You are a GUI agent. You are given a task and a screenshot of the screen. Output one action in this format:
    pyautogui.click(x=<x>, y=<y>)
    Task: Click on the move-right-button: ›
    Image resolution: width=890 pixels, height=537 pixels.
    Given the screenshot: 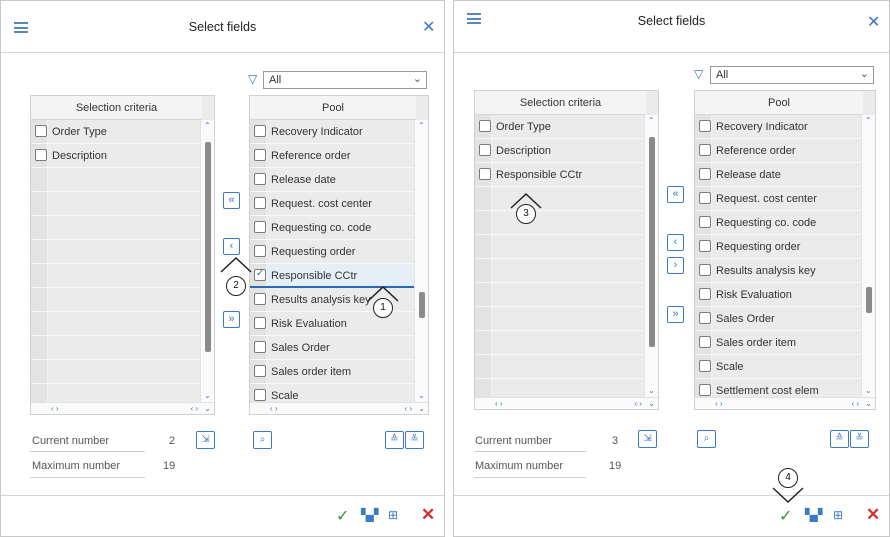 What is the action you would take?
    pyautogui.click(x=675, y=265)
    